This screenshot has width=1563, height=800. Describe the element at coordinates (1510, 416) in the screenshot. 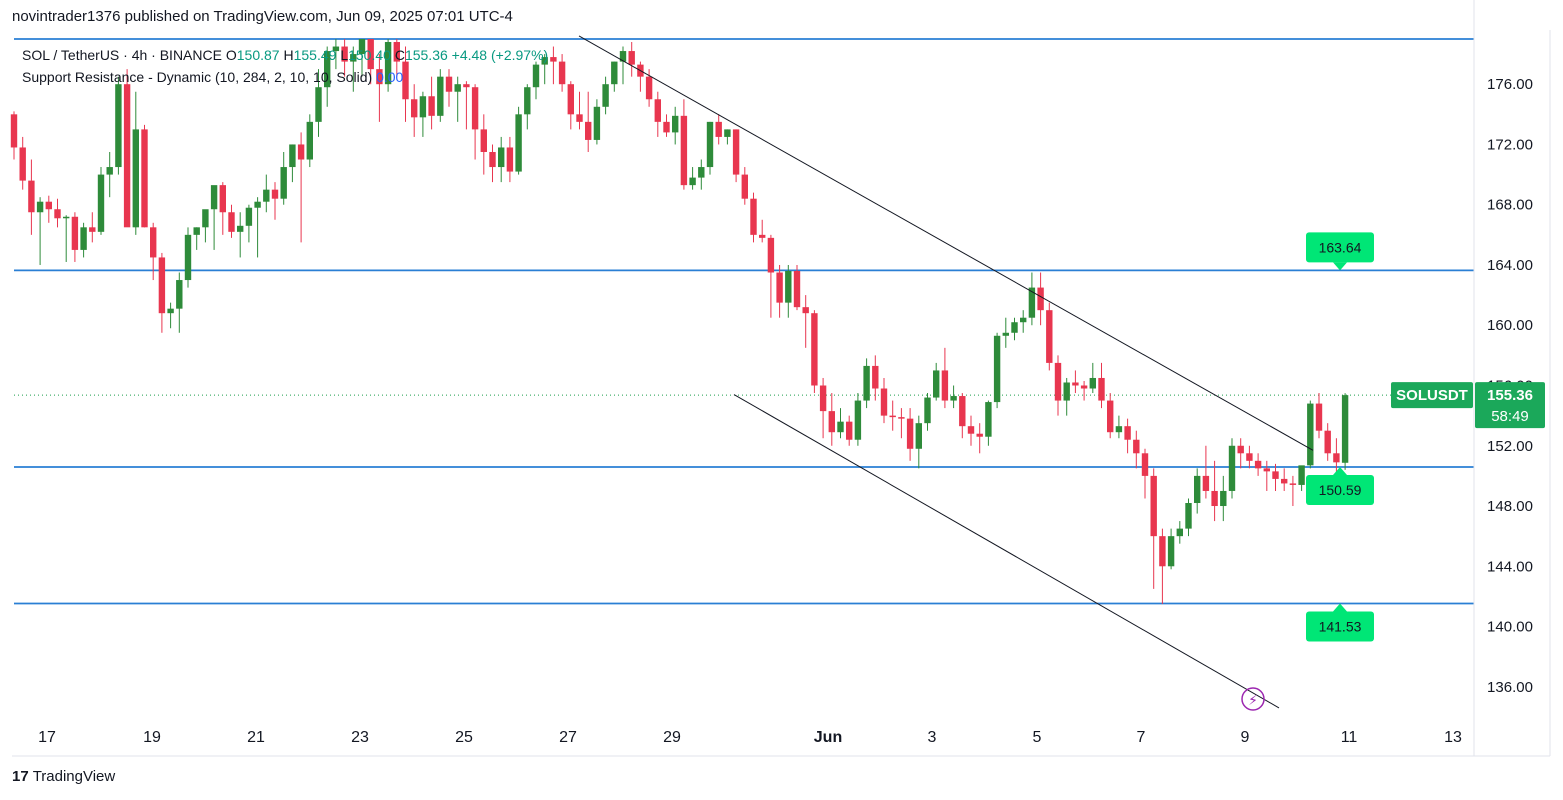

I see `candle-countdown: 58:49` at that location.